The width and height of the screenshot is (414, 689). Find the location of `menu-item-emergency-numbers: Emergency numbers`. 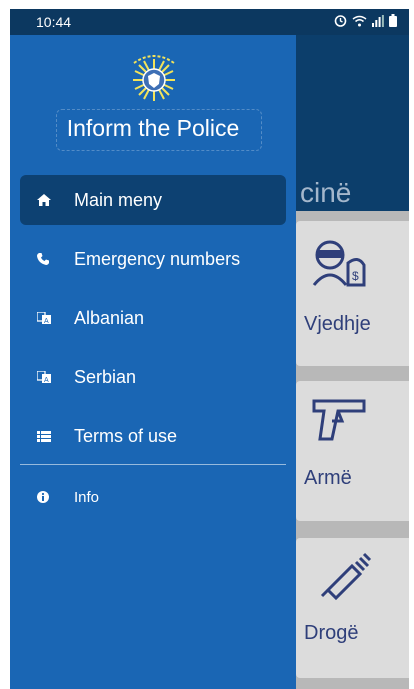

menu-item-emergency-numbers: Emergency numbers is located at coordinates (153, 259).